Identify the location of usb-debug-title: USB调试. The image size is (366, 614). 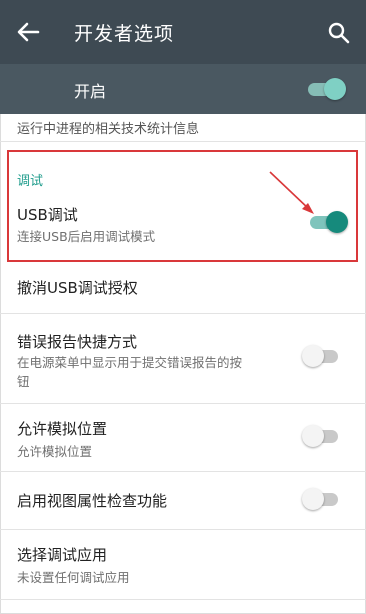
(47, 215).